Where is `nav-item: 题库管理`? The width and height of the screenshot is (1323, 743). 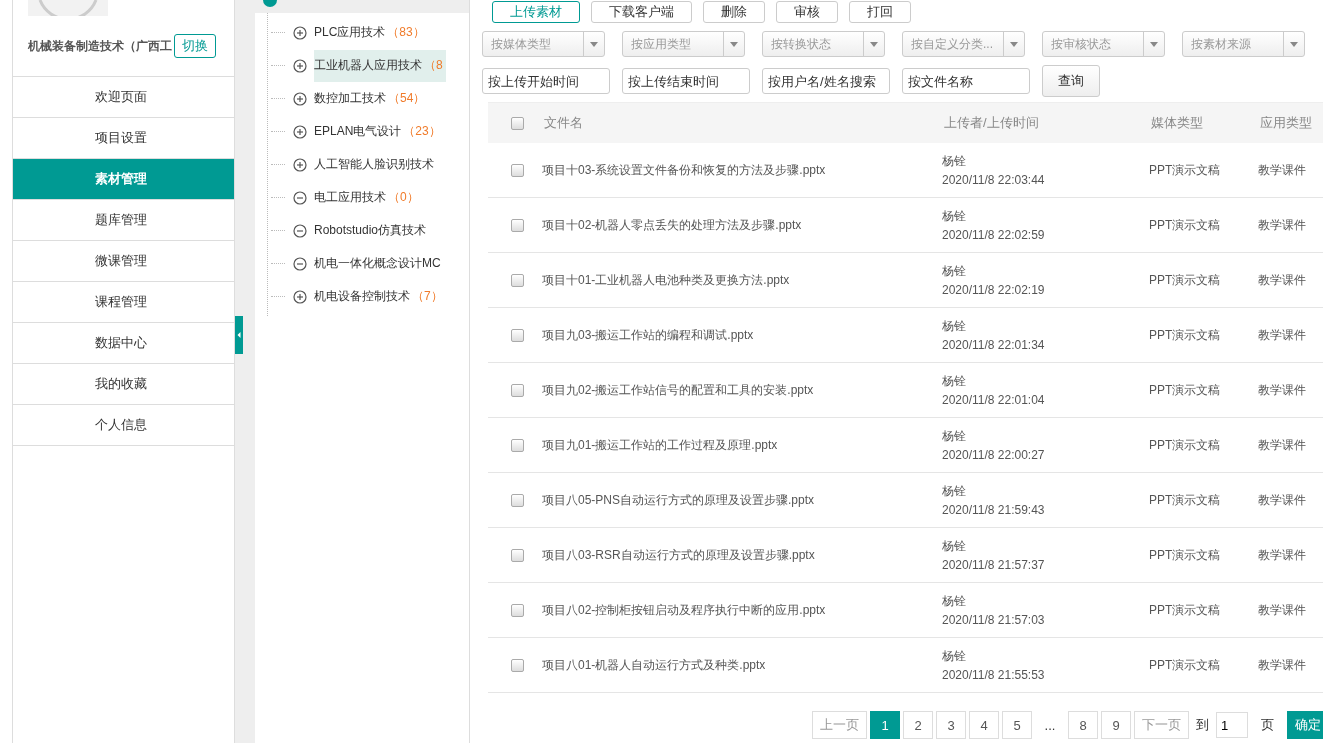 nav-item: 题库管理 is located at coordinates (123, 220).